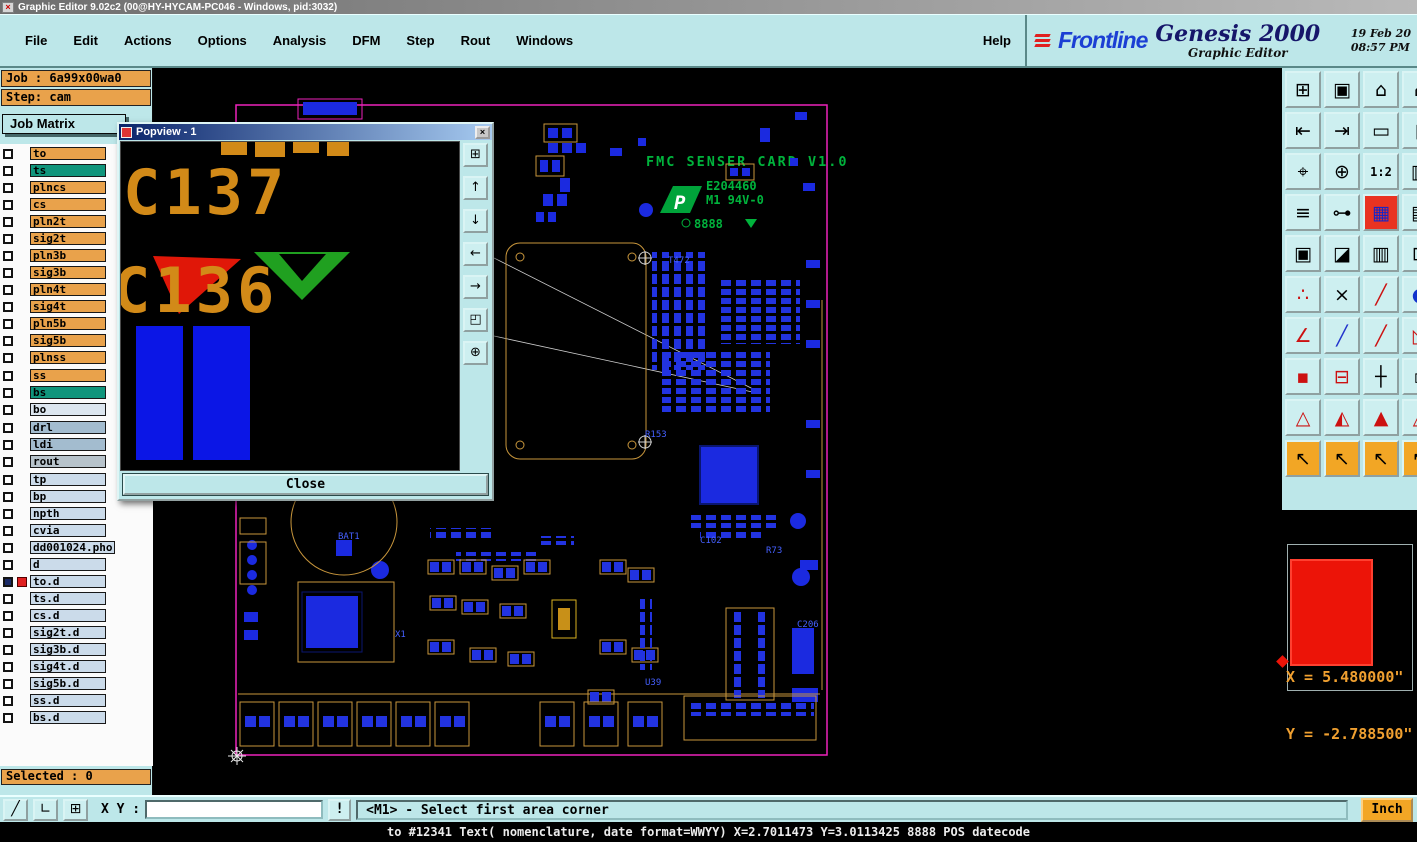 The height and width of the screenshot is (842, 1417). What do you see at coordinates (222, 40) in the screenshot?
I see `menu-item: Options` at bounding box center [222, 40].